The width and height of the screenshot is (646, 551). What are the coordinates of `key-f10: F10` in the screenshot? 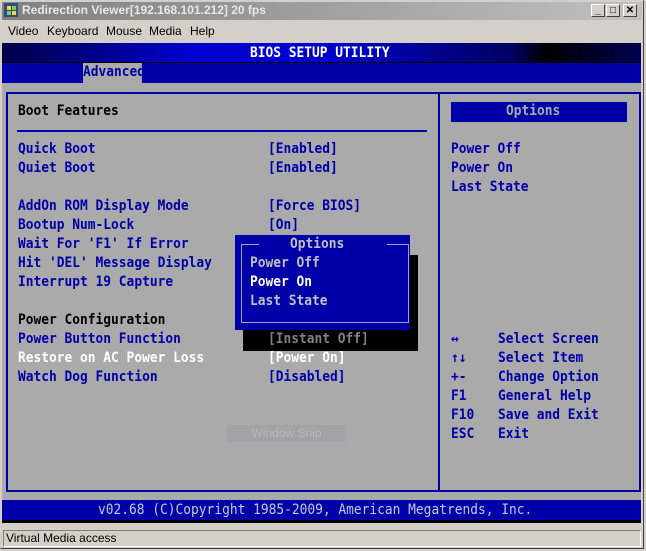 It's located at (463, 415).